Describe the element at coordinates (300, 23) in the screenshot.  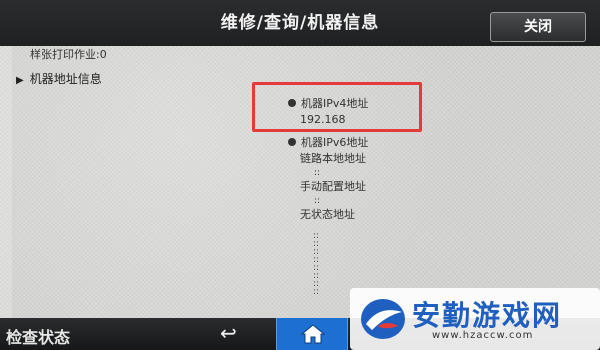
I see `header-bar: 维修/查询/机器信息 关闭` at that location.